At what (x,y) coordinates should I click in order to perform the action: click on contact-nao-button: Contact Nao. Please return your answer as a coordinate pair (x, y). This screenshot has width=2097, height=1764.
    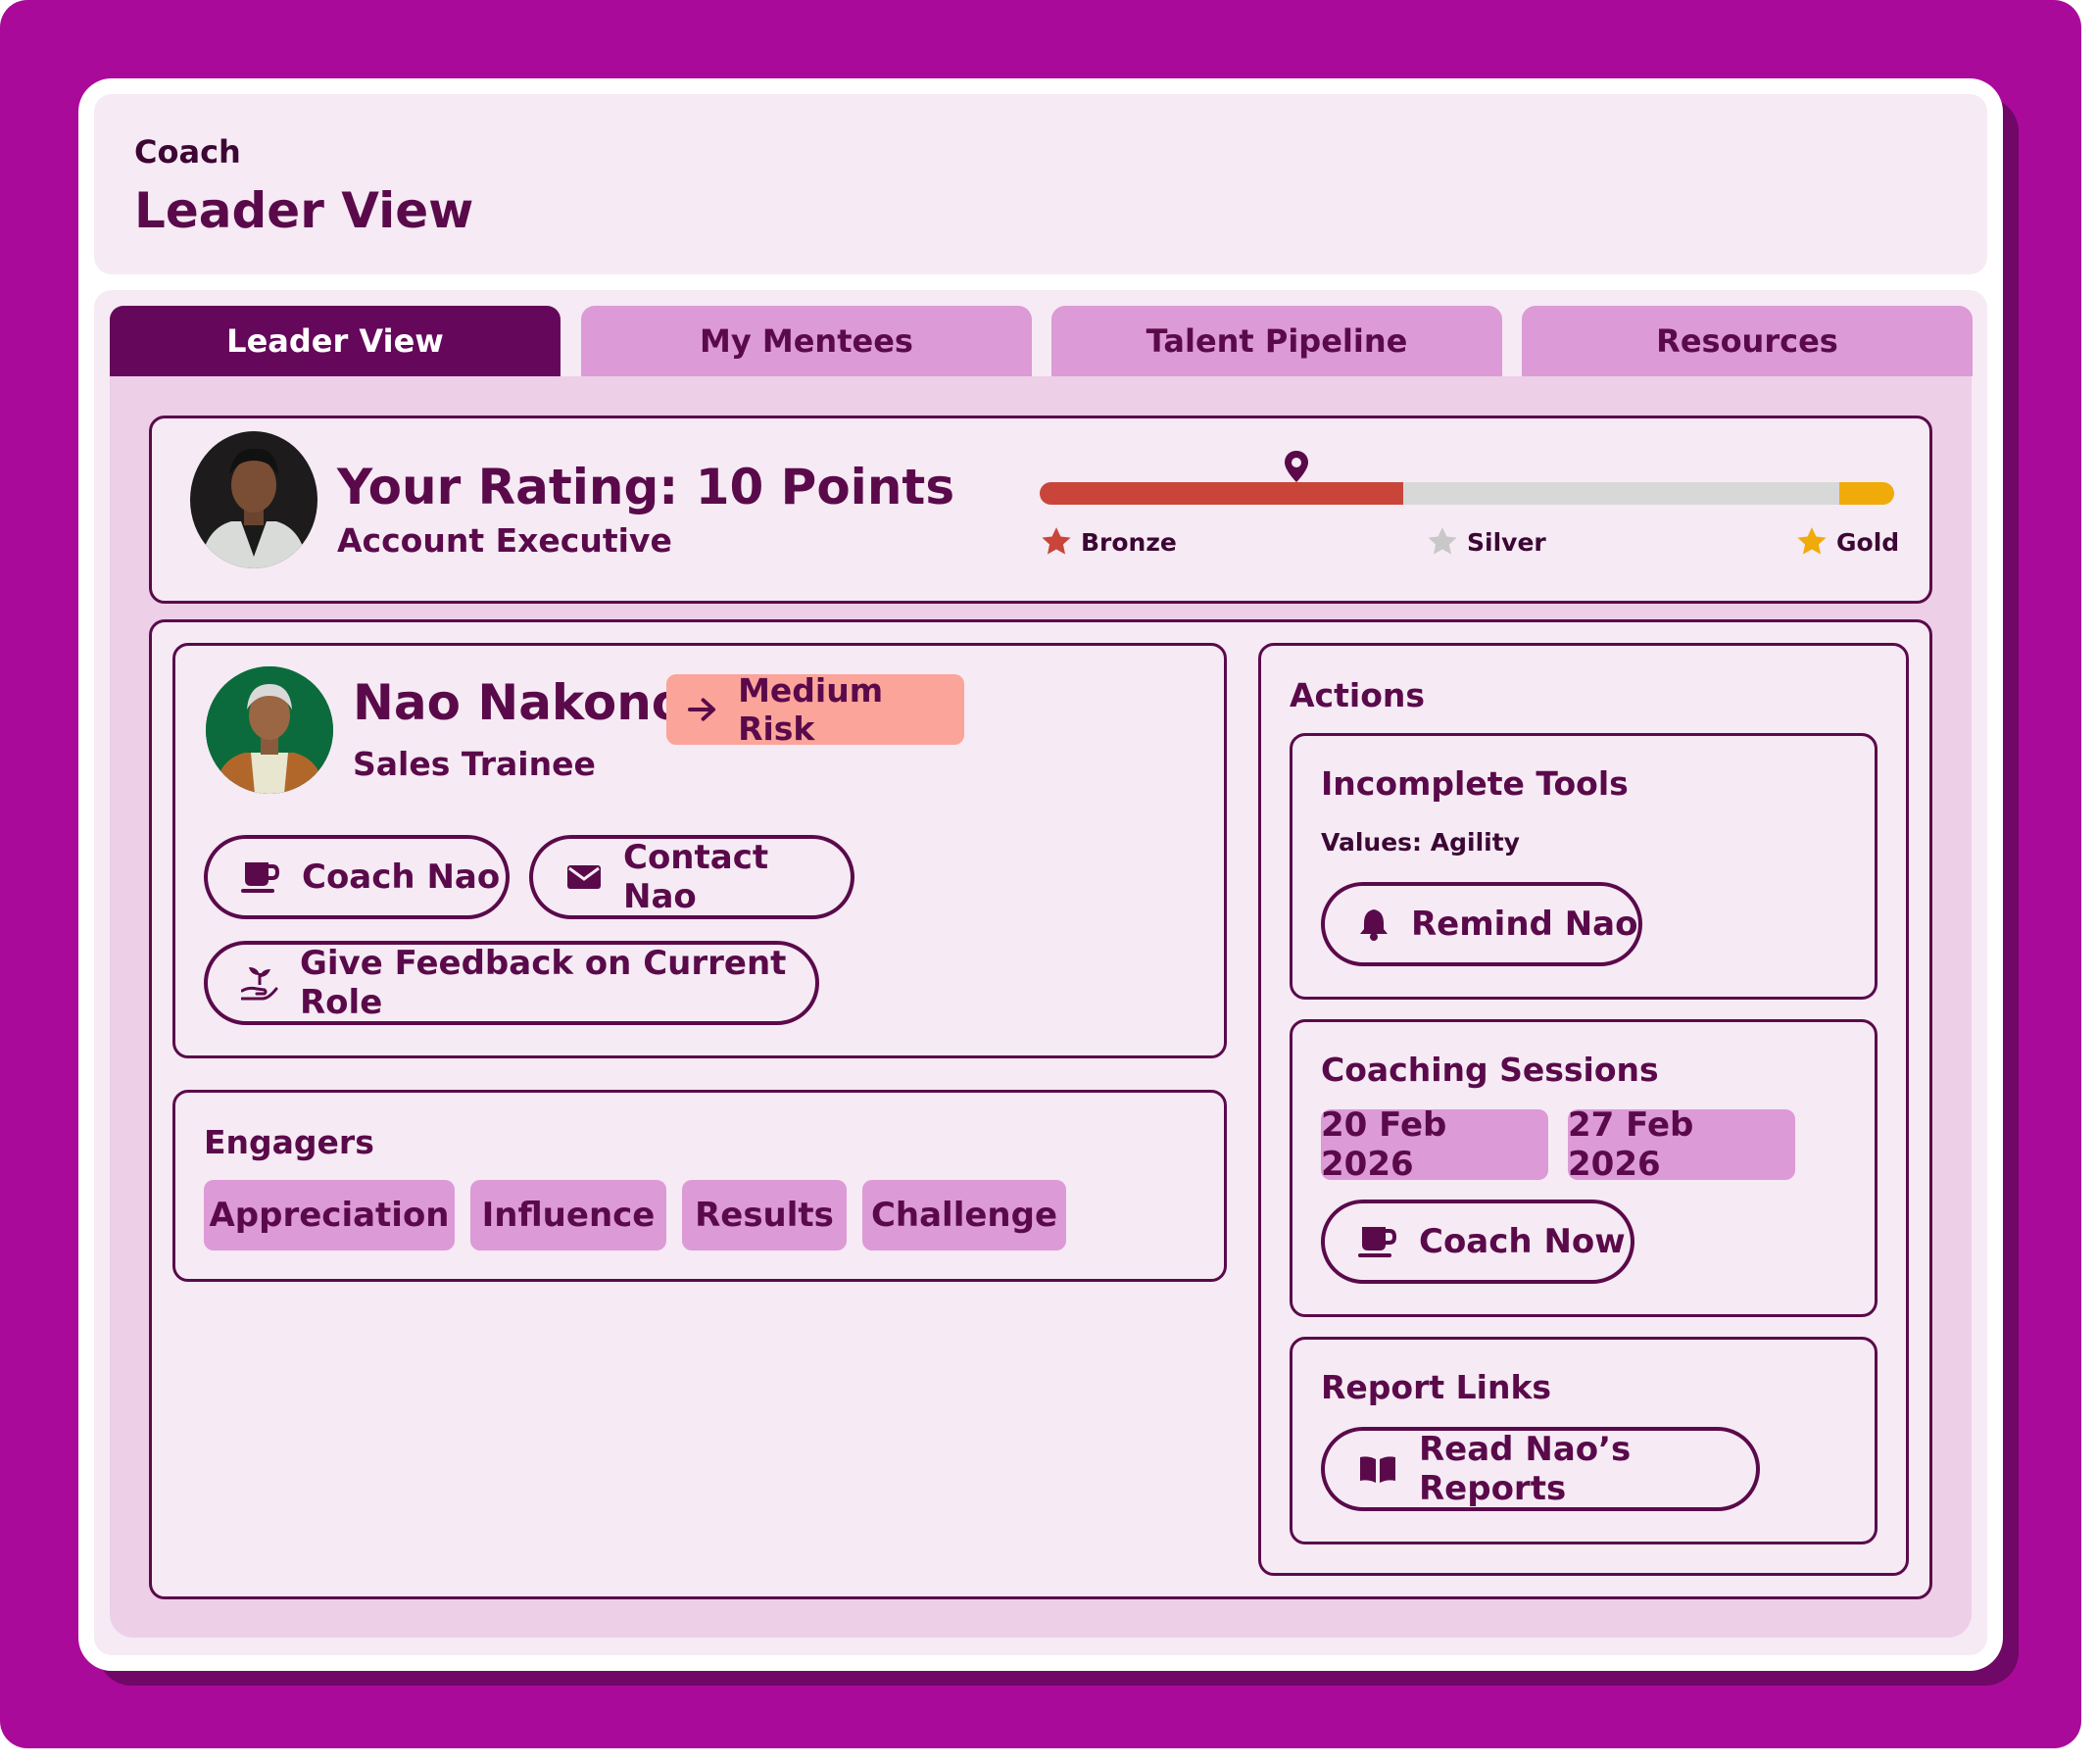
    Looking at the image, I should click on (691, 877).